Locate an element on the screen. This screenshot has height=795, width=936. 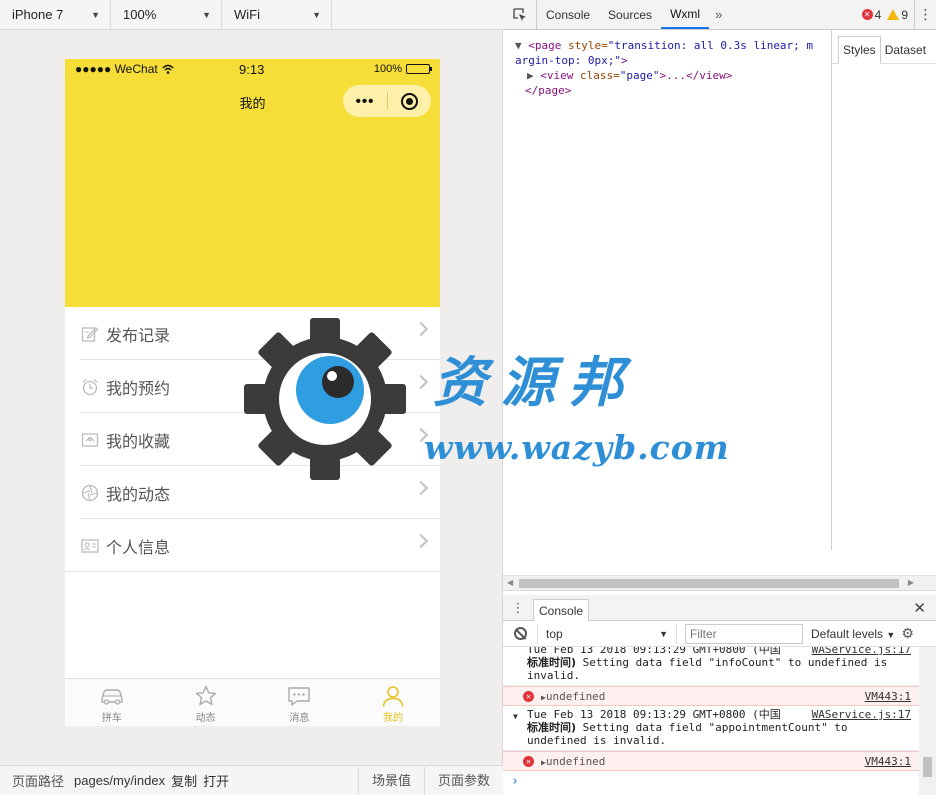
watermark-url: www.wazyb.com is located at coordinates (577, 447).